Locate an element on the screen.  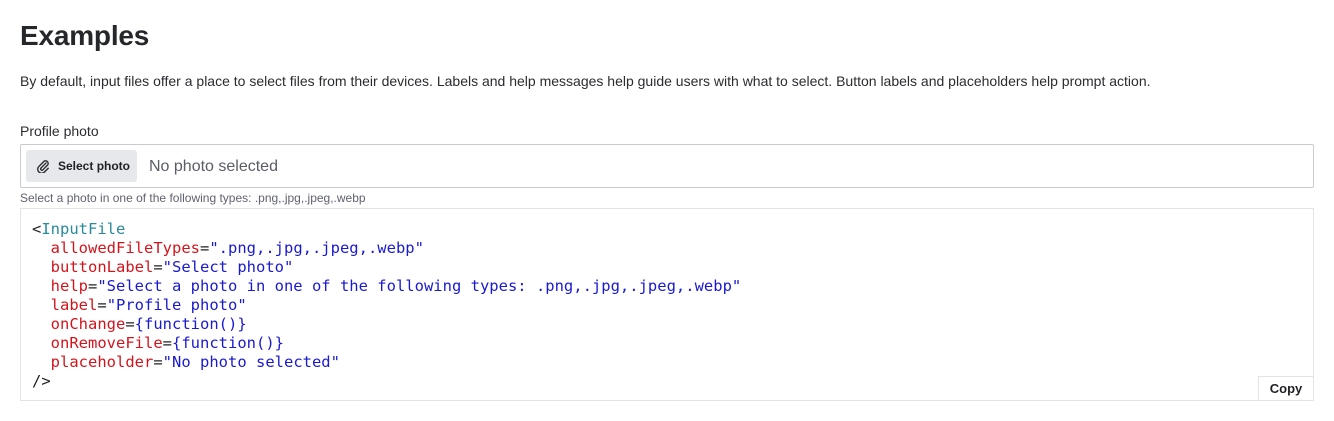
code-prop-line: onRemoveFile={function()} is located at coordinates (158, 343).